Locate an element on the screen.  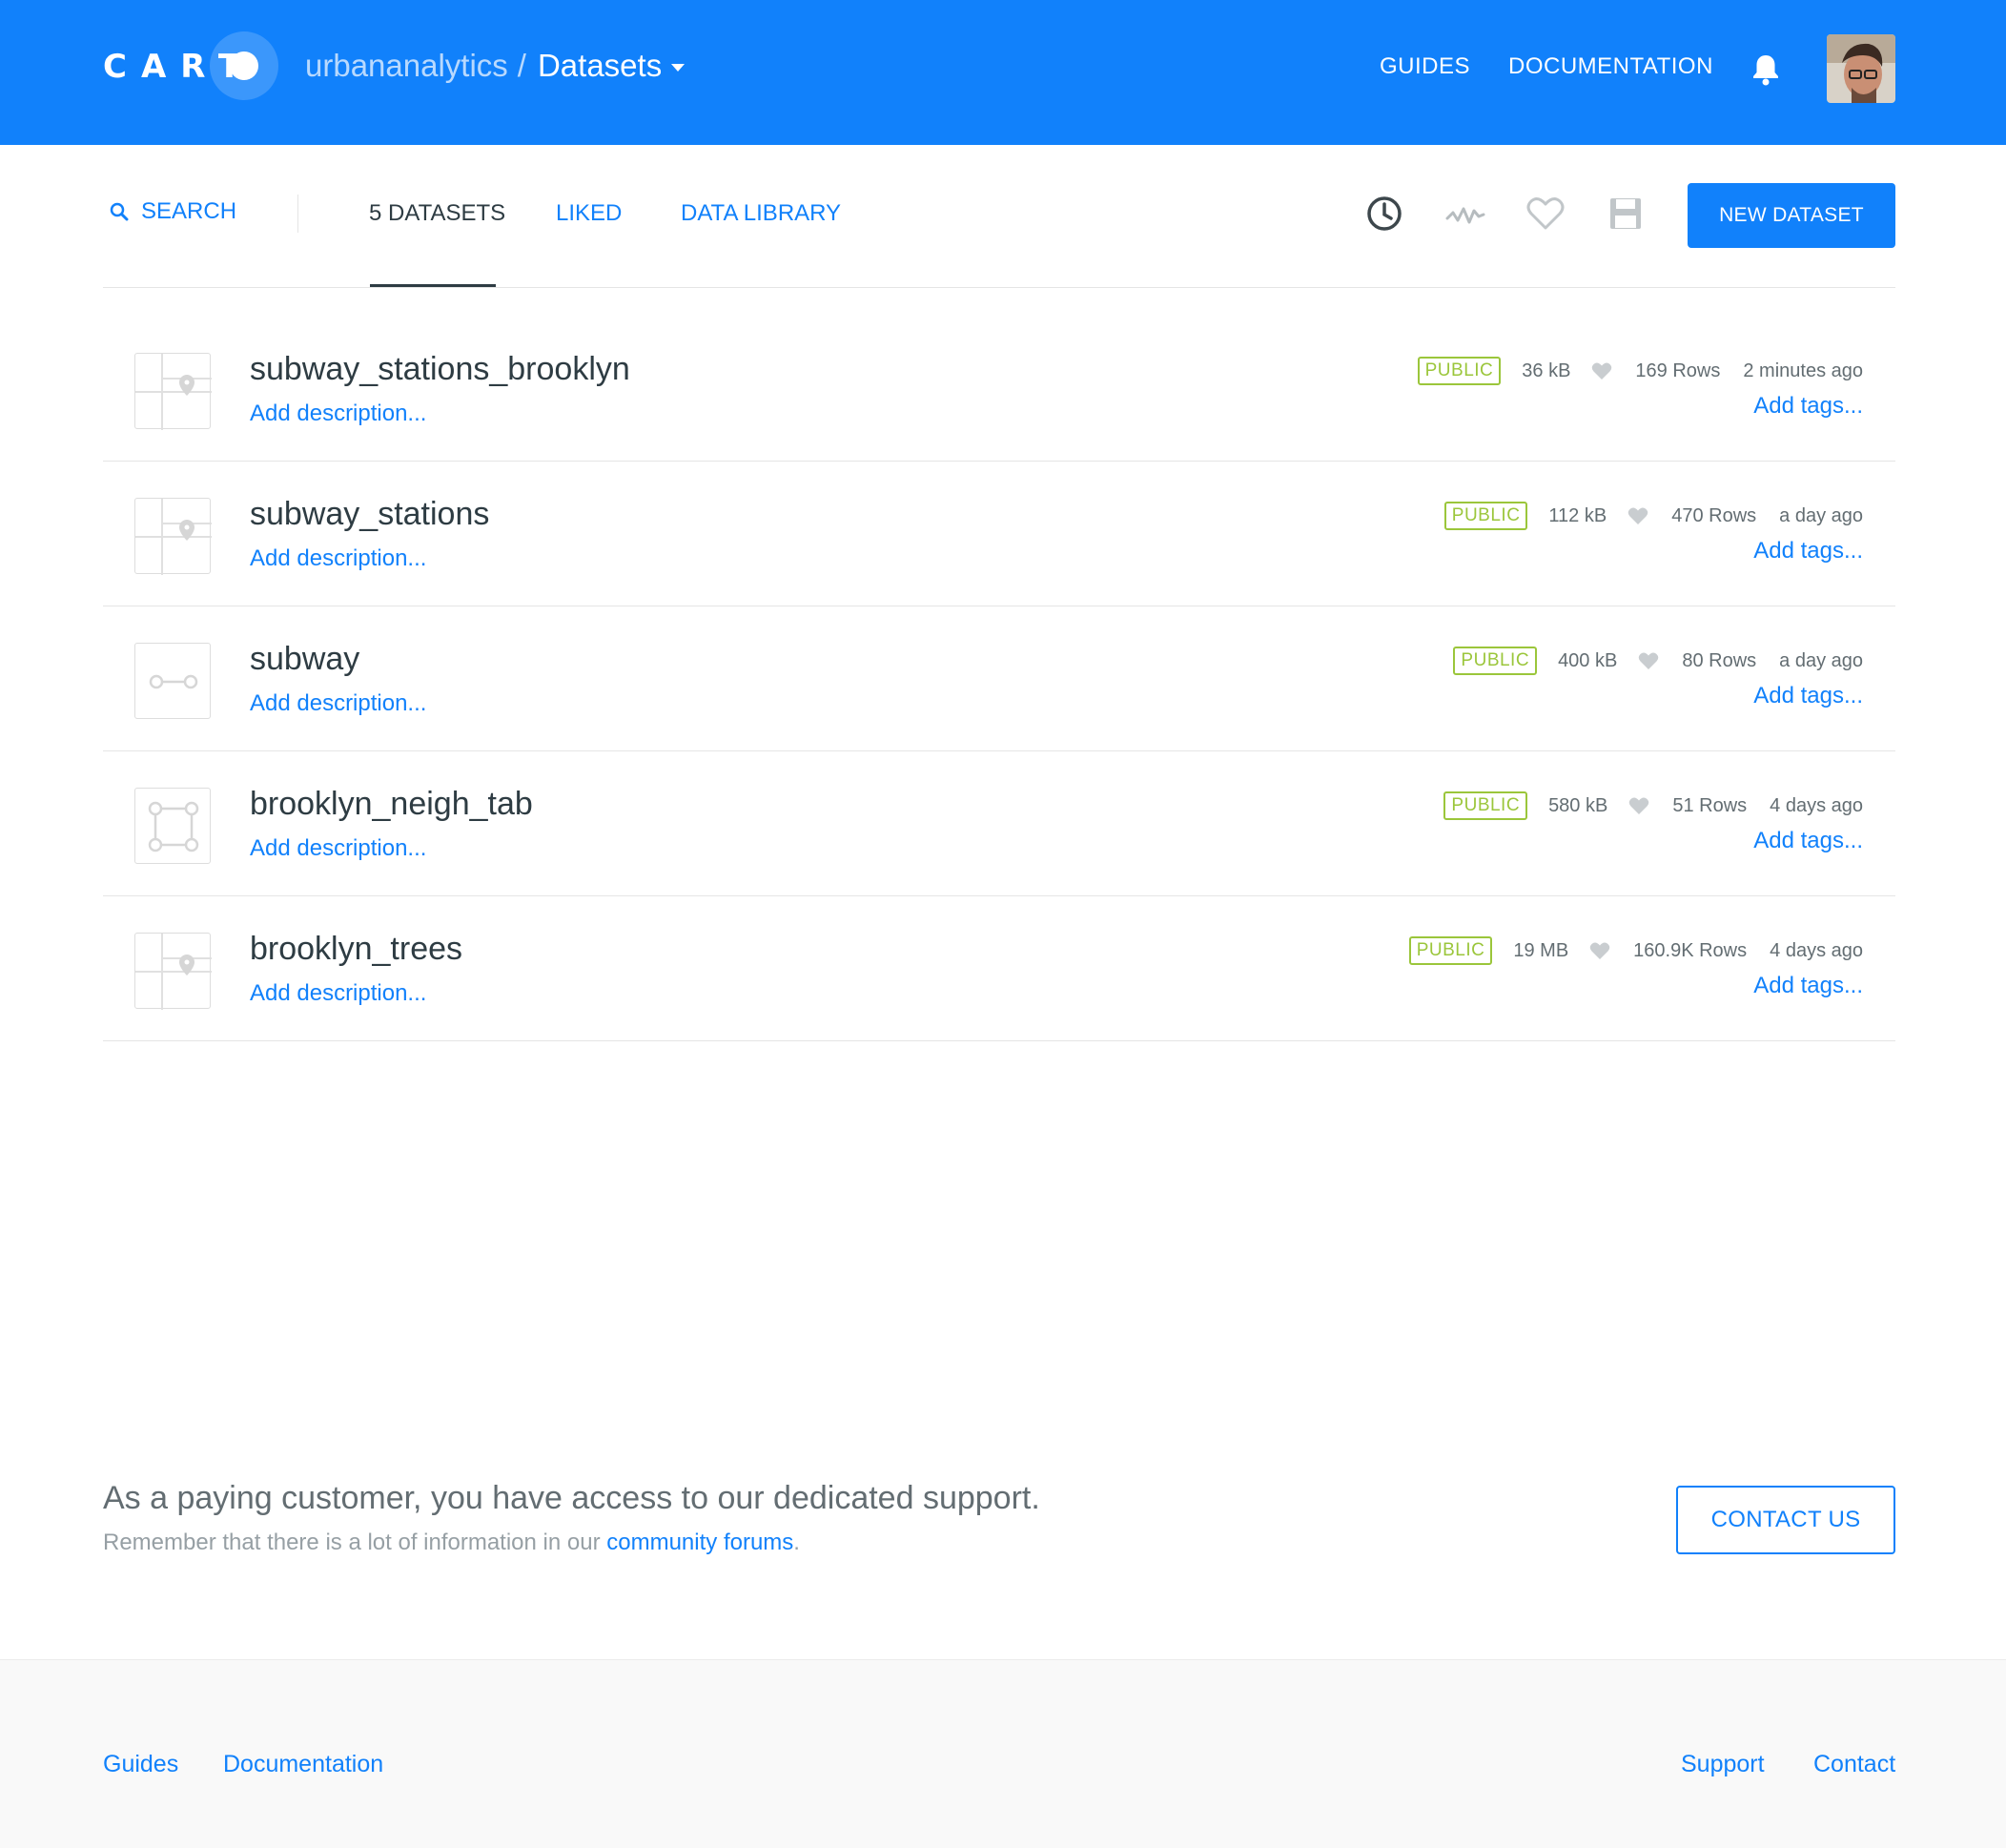
dataset-rows: 160.9K Rows is located at coordinates (1691, 950).